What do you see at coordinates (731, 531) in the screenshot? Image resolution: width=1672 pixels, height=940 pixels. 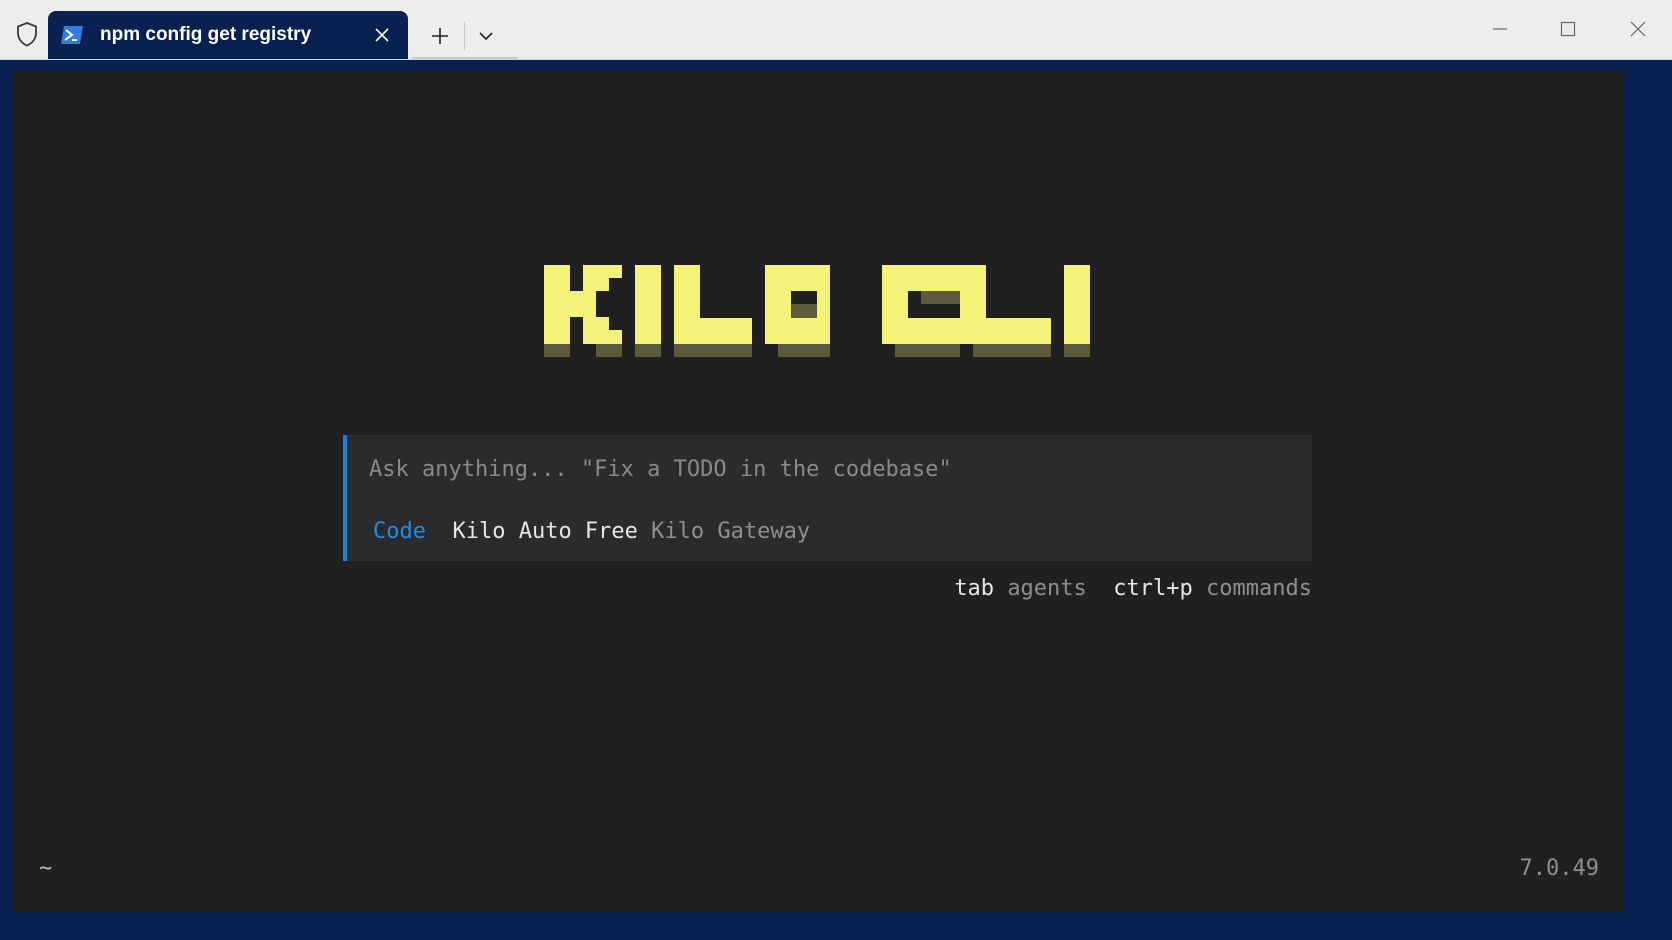 I see `provider-name: Kilo Gateway` at bounding box center [731, 531].